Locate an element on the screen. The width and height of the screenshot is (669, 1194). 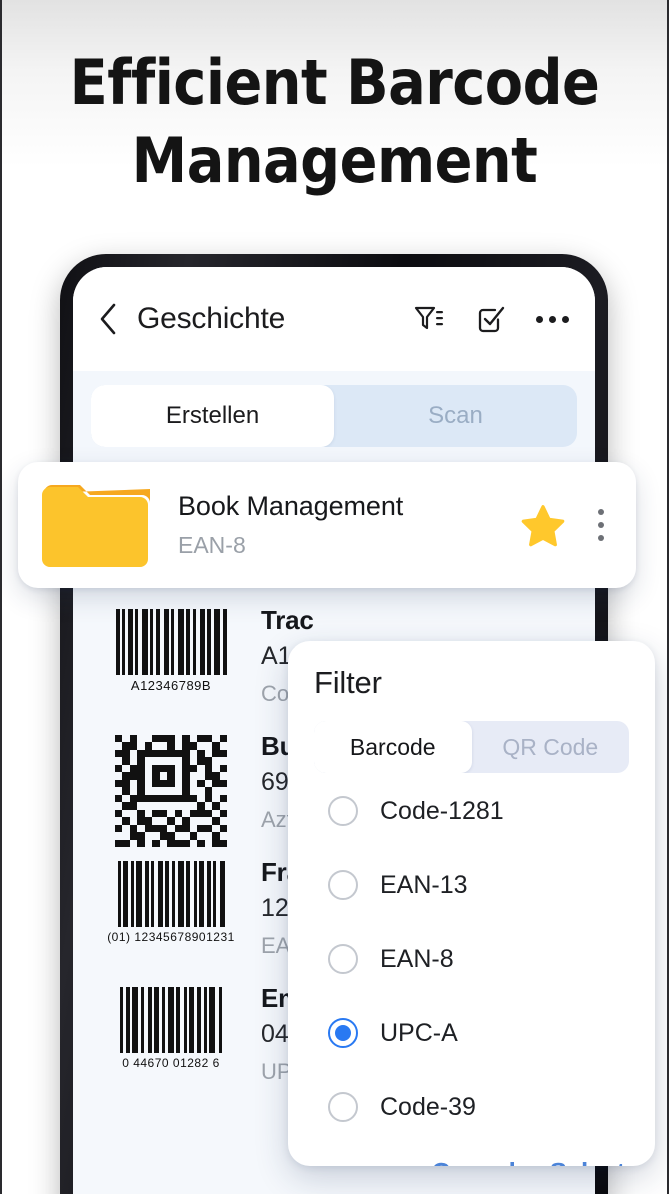
aztec-code-icon is located at coordinates (171, 791).